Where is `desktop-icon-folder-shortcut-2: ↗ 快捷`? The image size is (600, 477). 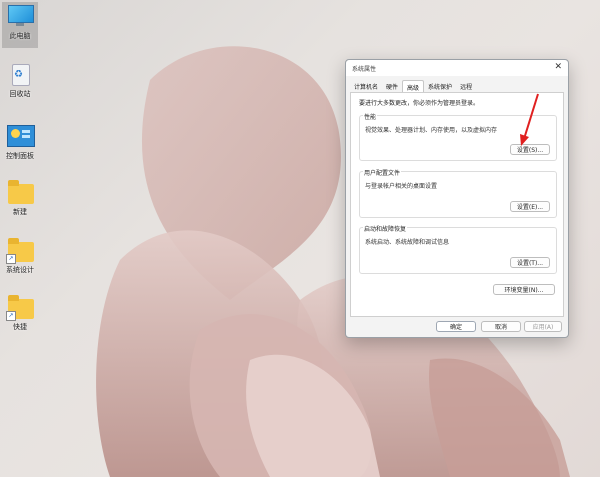
desktop-icon-folder-shortcut-2: ↗ 快捷 is located at coordinates (20, 312).